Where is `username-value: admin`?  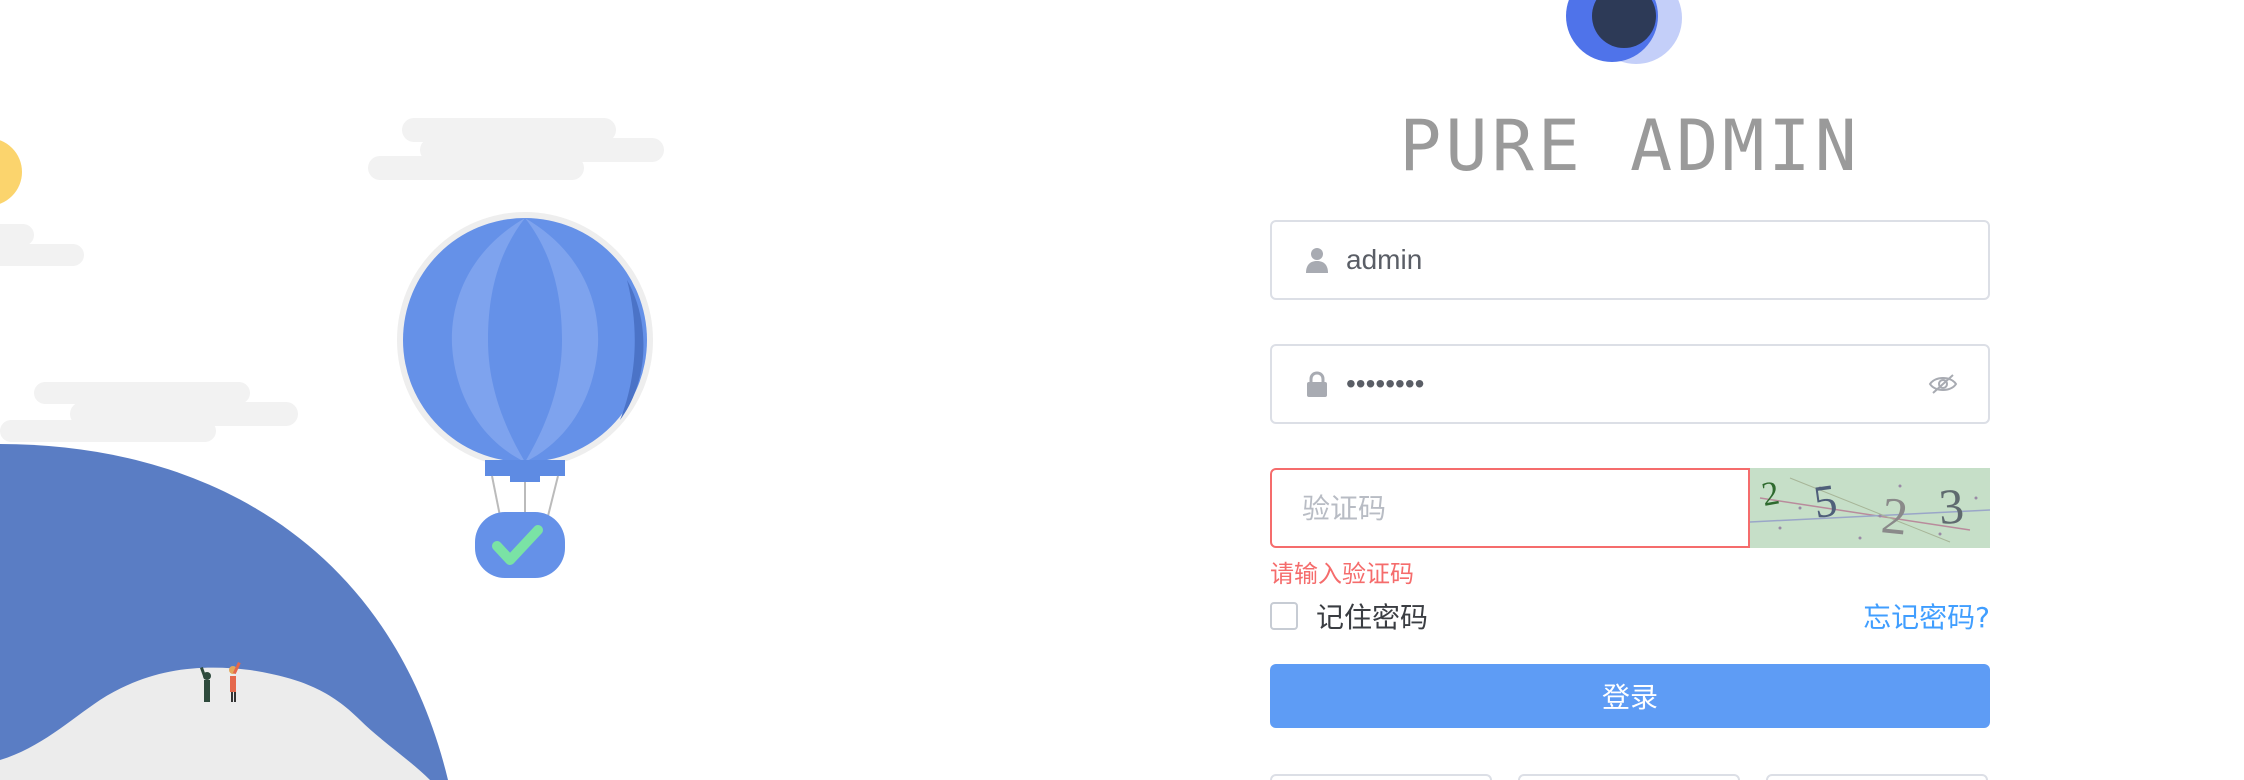 username-value: admin is located at coordinates (1667, 260).